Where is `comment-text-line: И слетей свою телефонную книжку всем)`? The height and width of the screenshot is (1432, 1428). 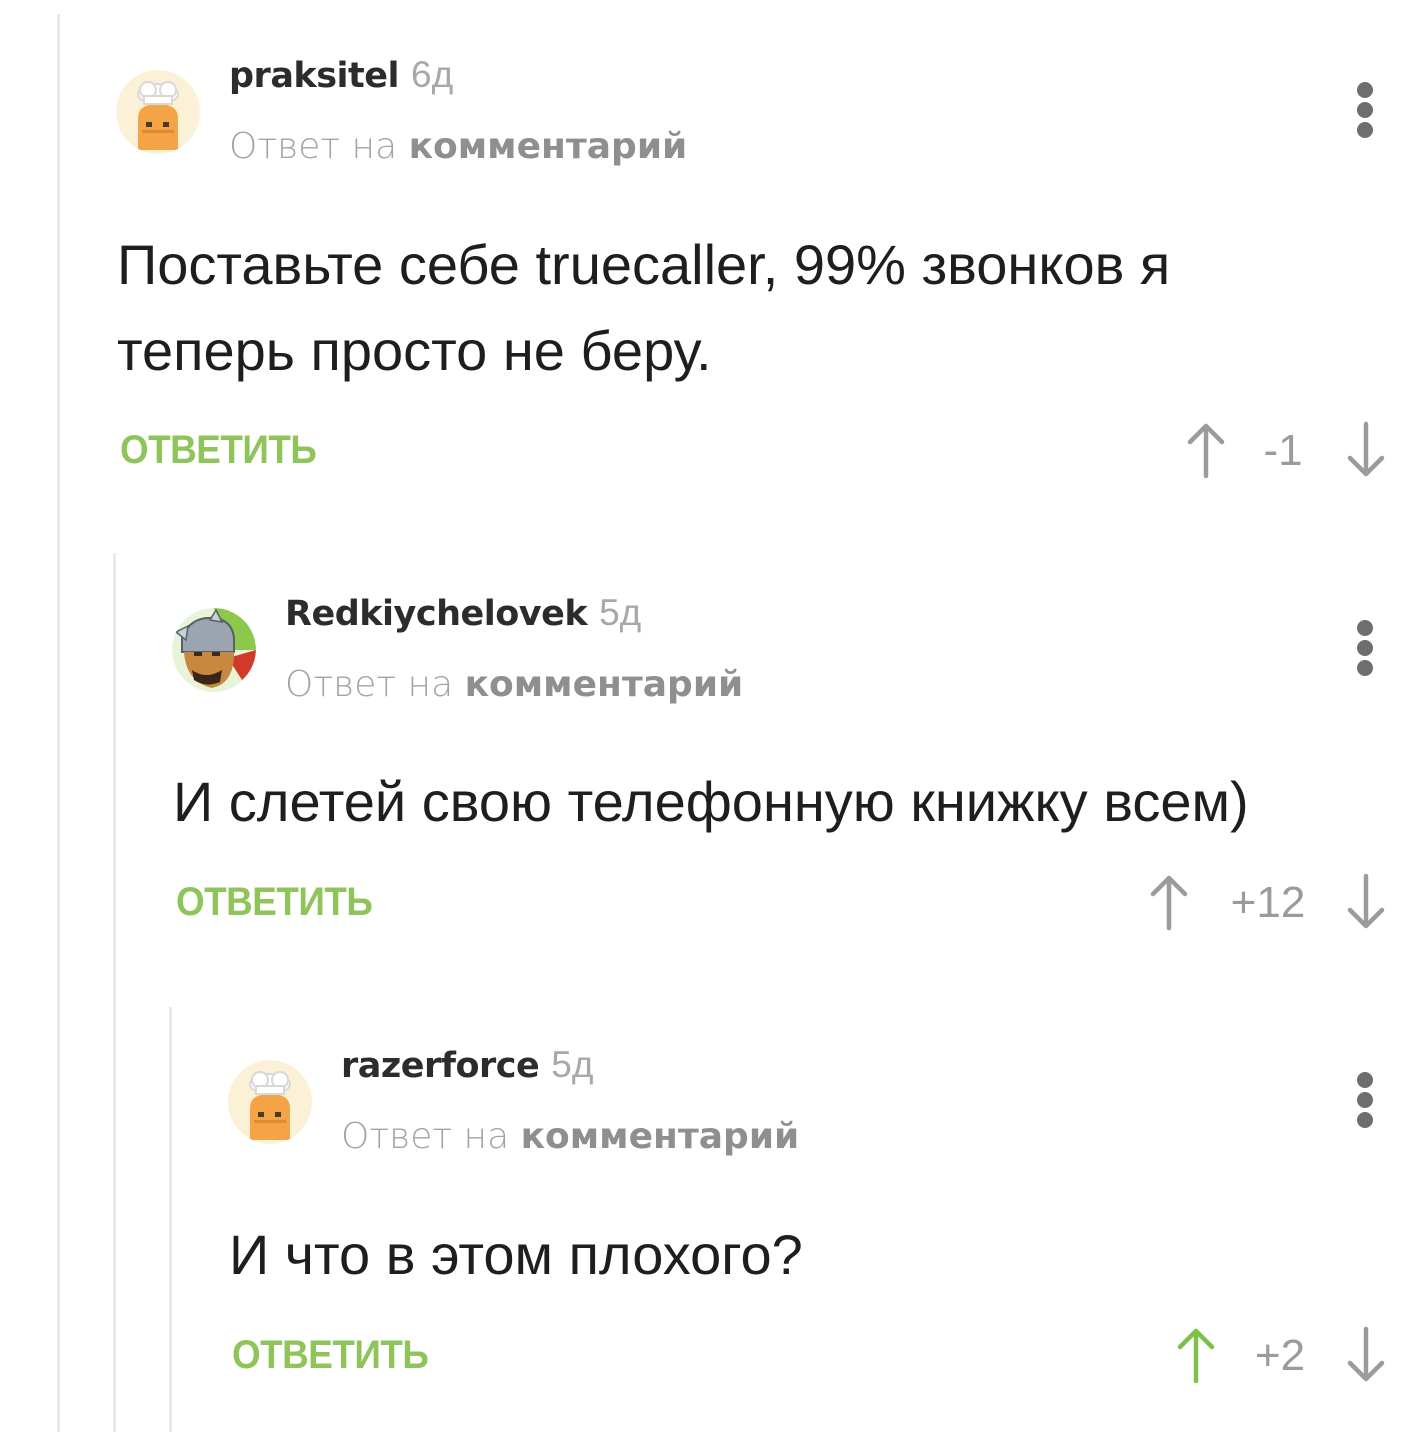 comment-text-line: И слетей свою телефонную книжку всем) is located at coordinates (711, 801).